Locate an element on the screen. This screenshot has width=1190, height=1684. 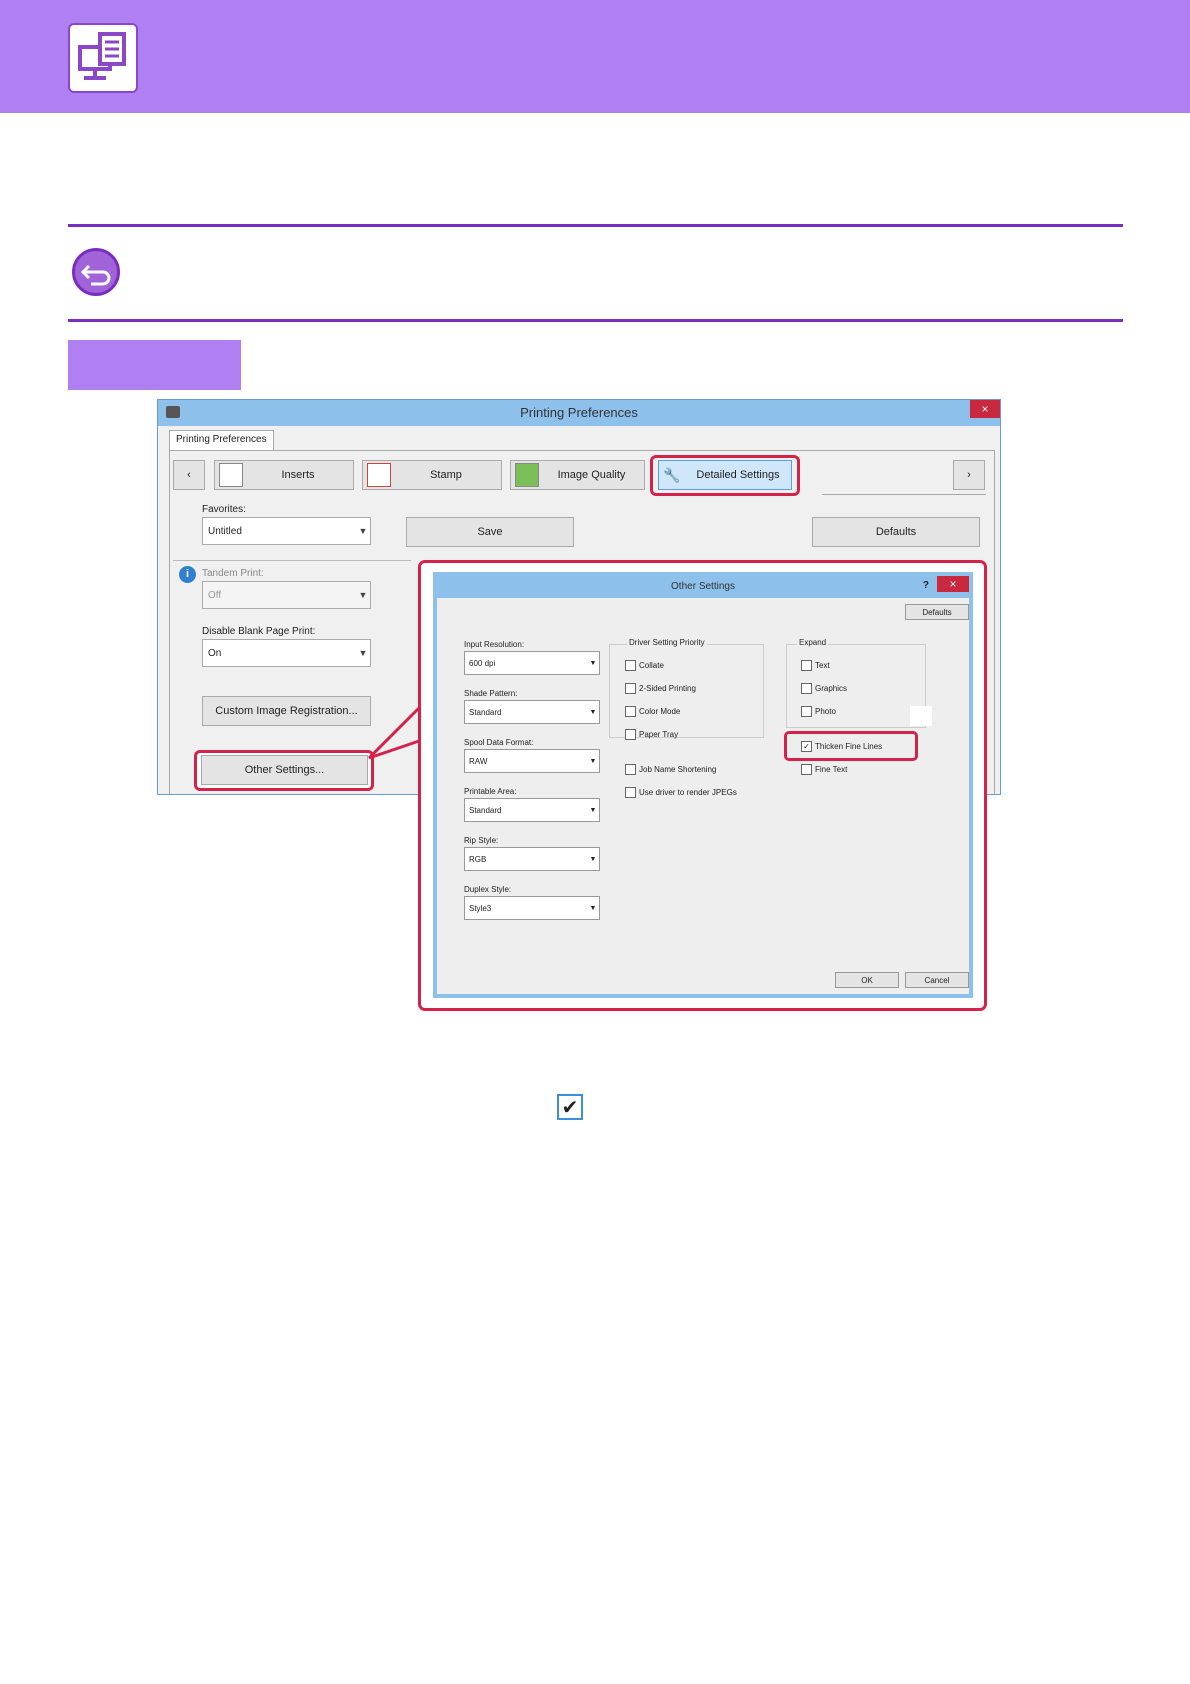
field-value: 600 dpi is located at coordinates (482, 663).